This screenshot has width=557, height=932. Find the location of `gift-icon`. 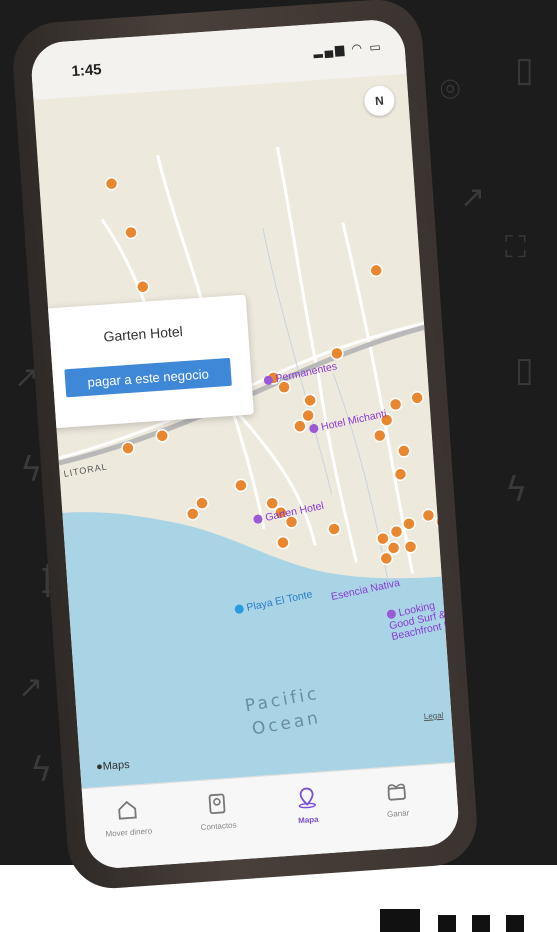

gift-icon is located at coordinates (396, 792).